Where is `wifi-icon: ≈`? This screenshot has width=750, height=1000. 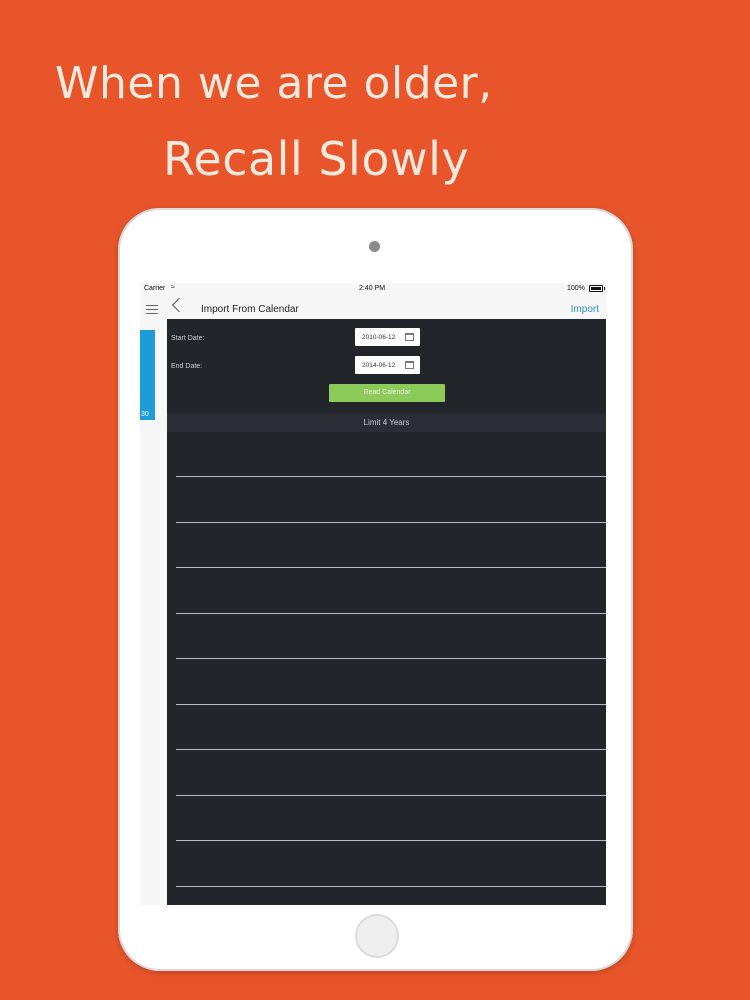
wifi-icon: ≈ is located at coordinates (173, 287).